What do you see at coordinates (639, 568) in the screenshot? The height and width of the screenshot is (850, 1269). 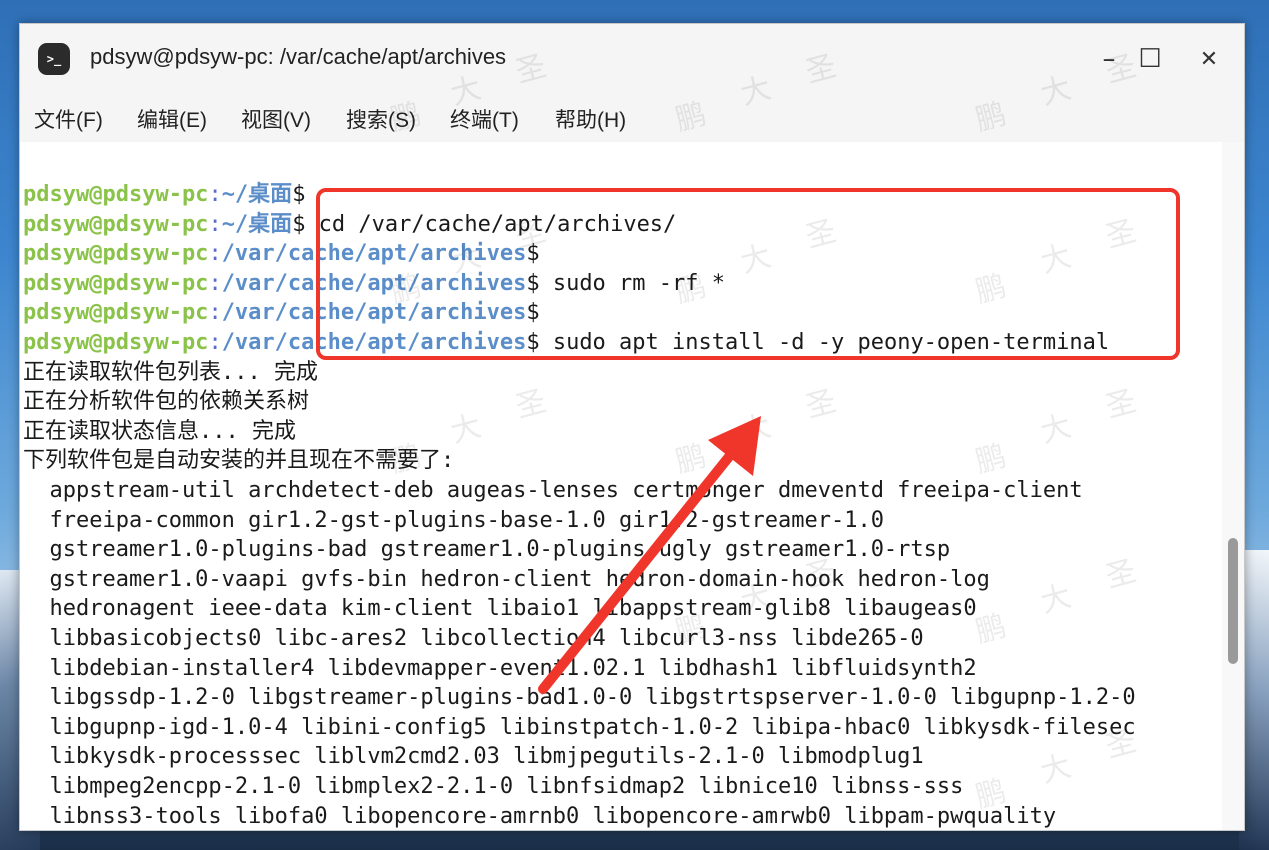 I see `annotation-arrow-shaft` at bounding box center [639, 568].